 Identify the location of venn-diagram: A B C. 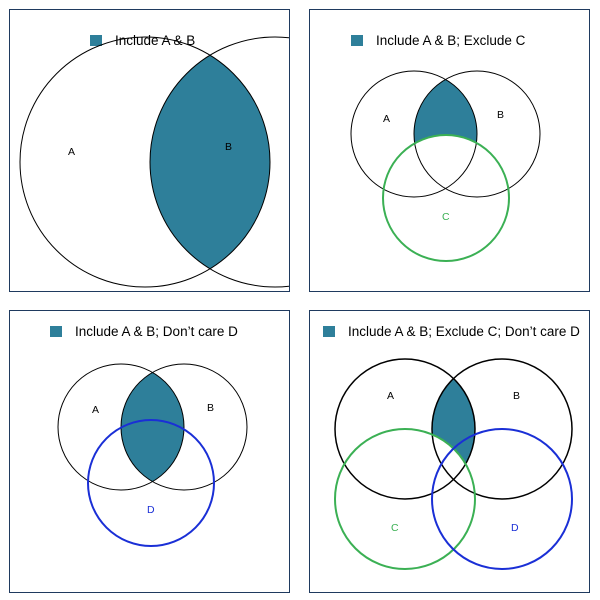
(445, 166).